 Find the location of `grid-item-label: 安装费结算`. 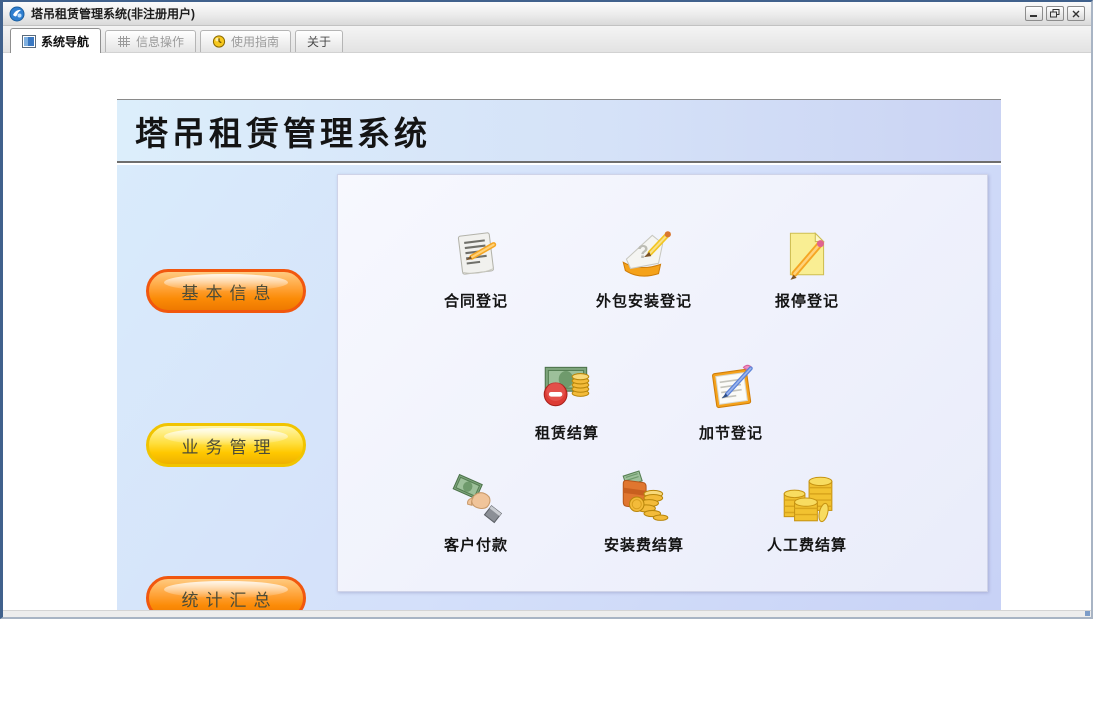

grid-item-label: 安装费结算 is located at coordinates (643, 545).